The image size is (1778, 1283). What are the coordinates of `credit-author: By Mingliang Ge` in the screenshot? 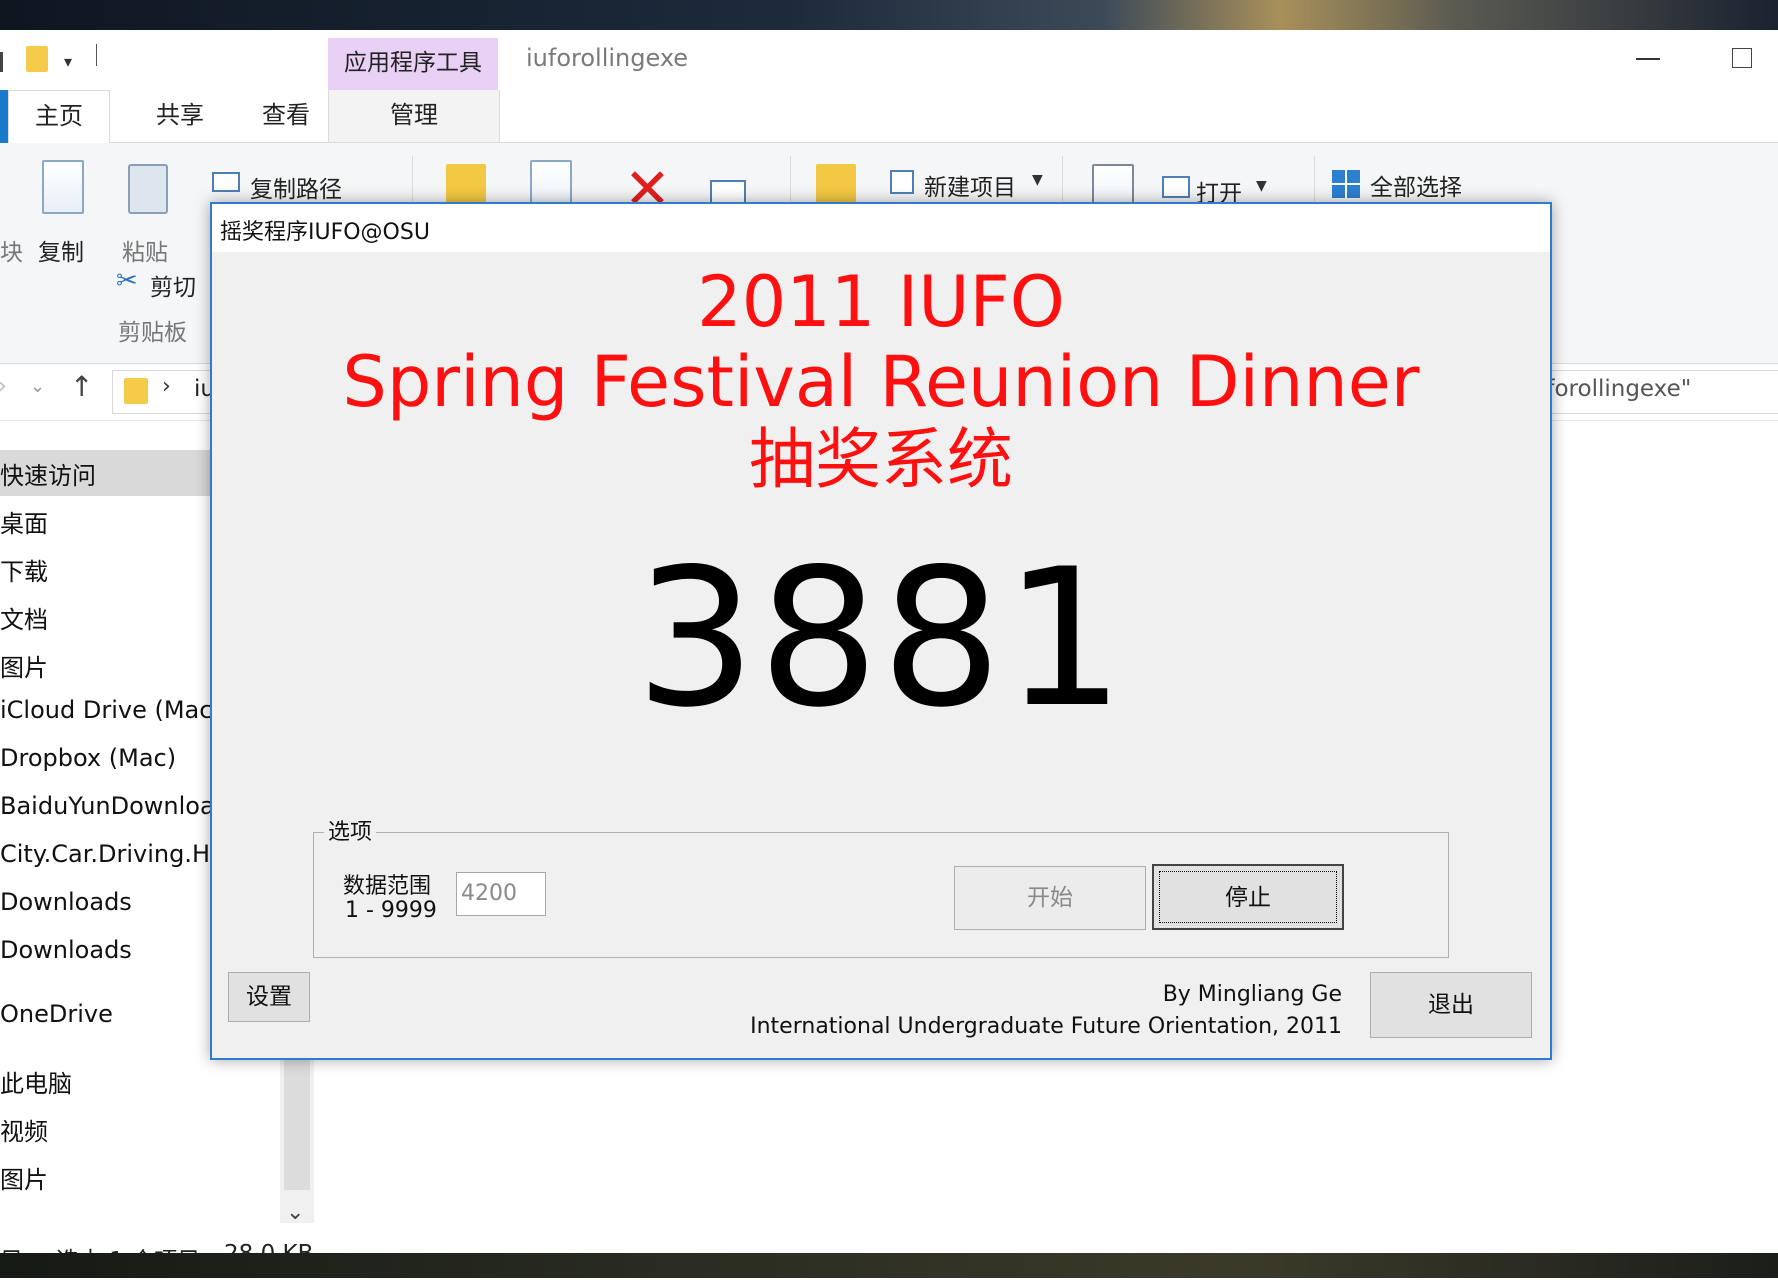 It's located at (1252, 994).